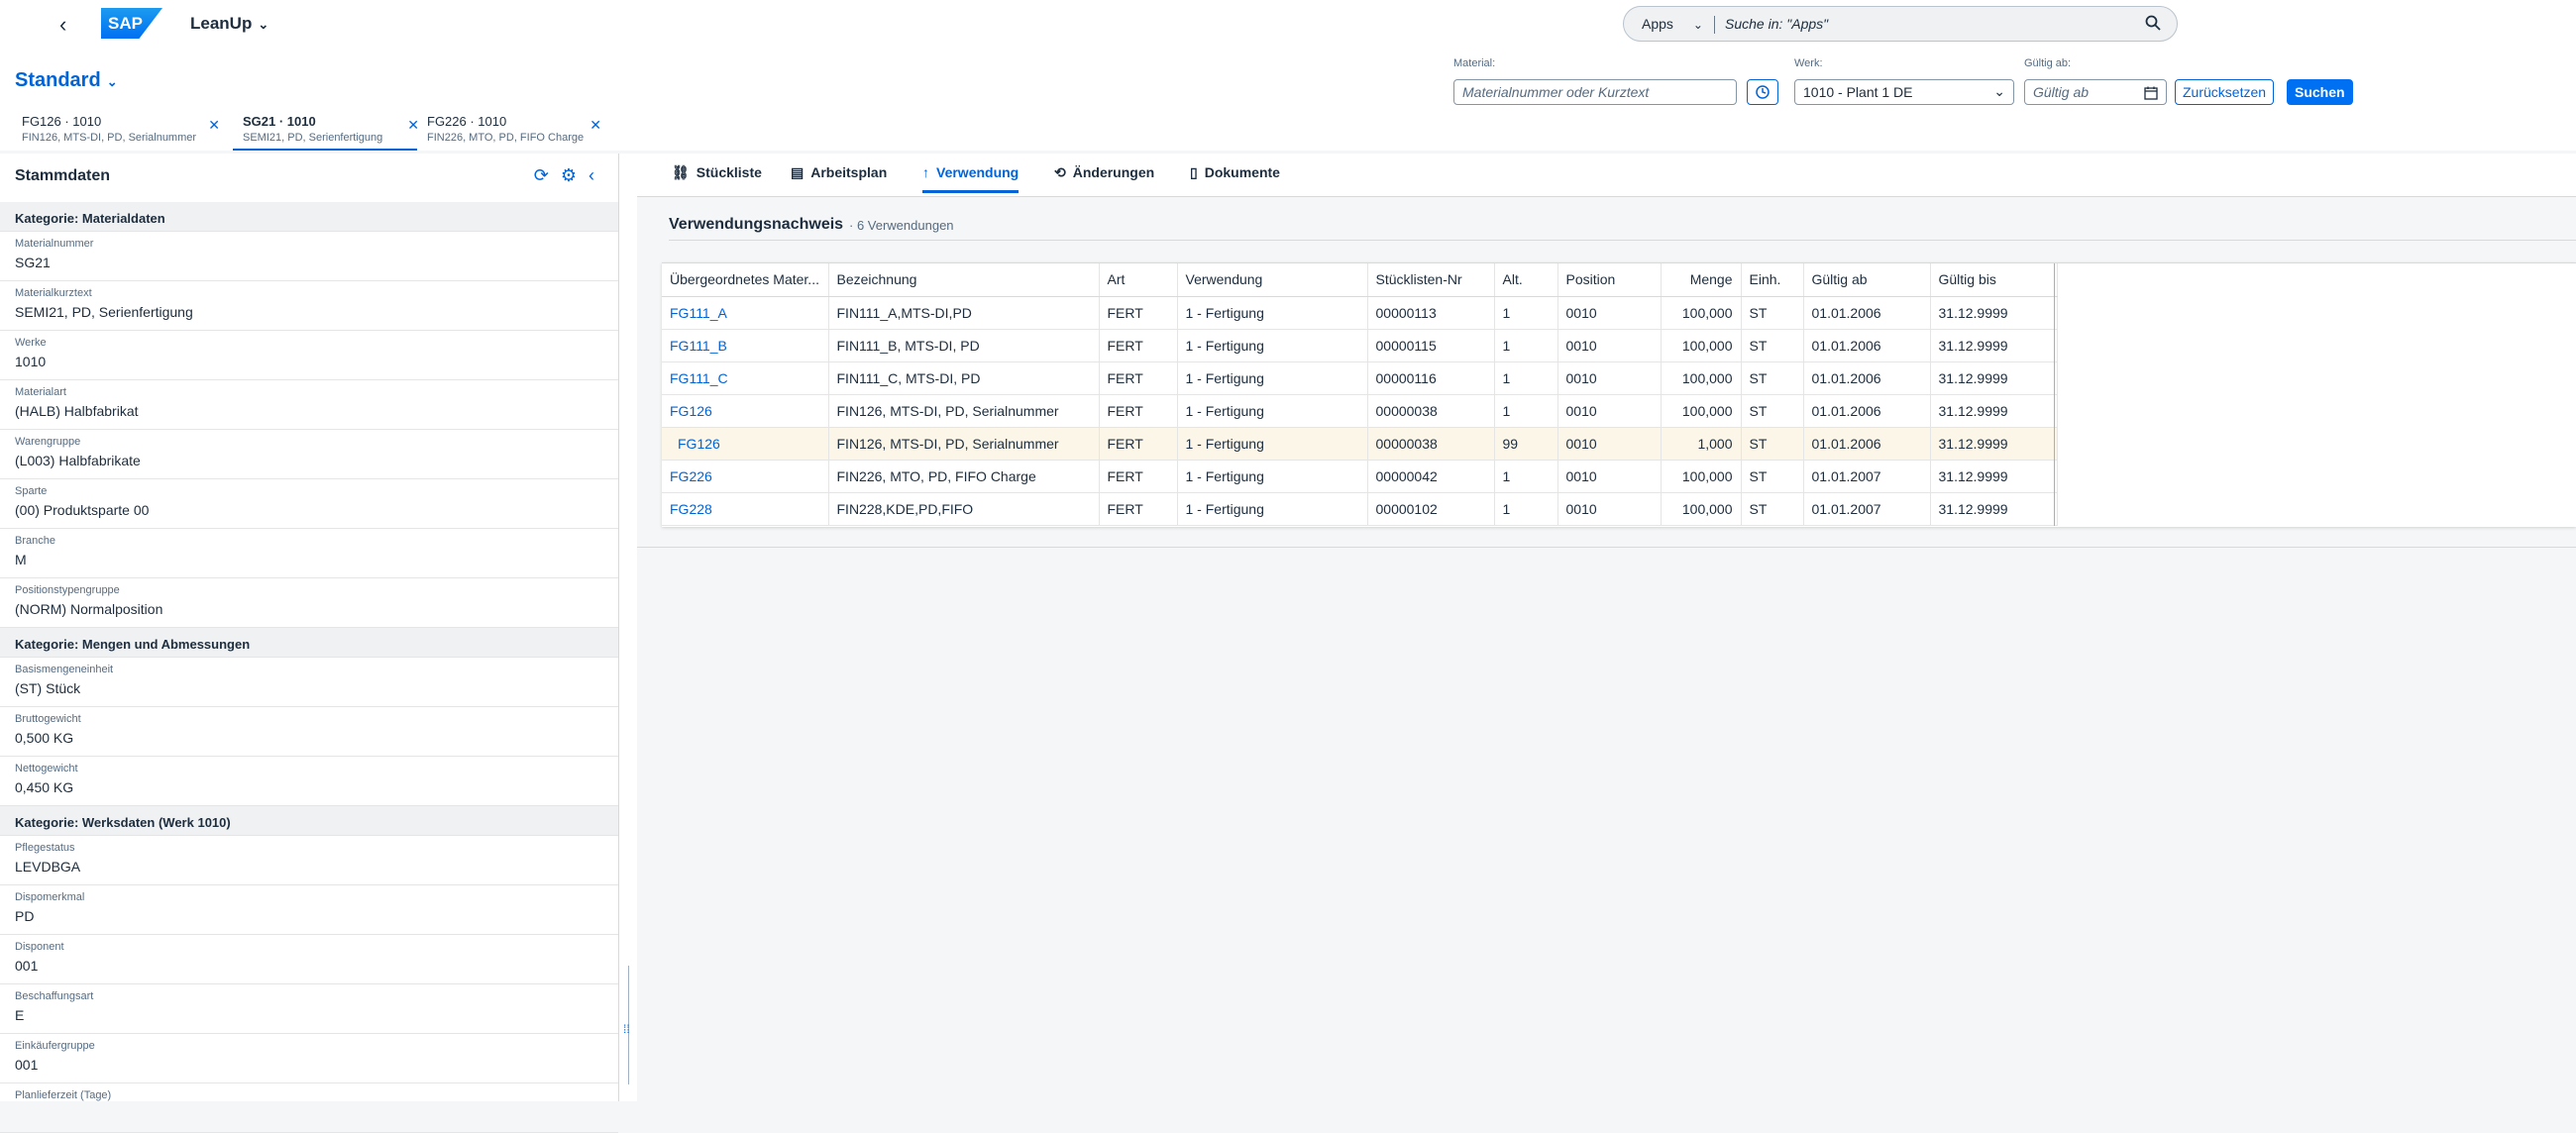 This screenshot has width=2576, height=1133. Describe the element at coordinates (48, 442) in the screenshot. I see `field-label: Warengruppe` at that location.